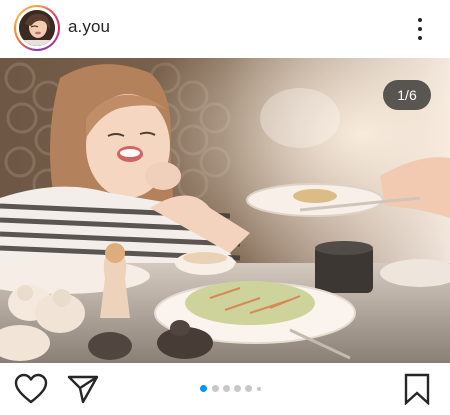 The image size is (450, 415). I want to click on send-icon, so click(83, 389).